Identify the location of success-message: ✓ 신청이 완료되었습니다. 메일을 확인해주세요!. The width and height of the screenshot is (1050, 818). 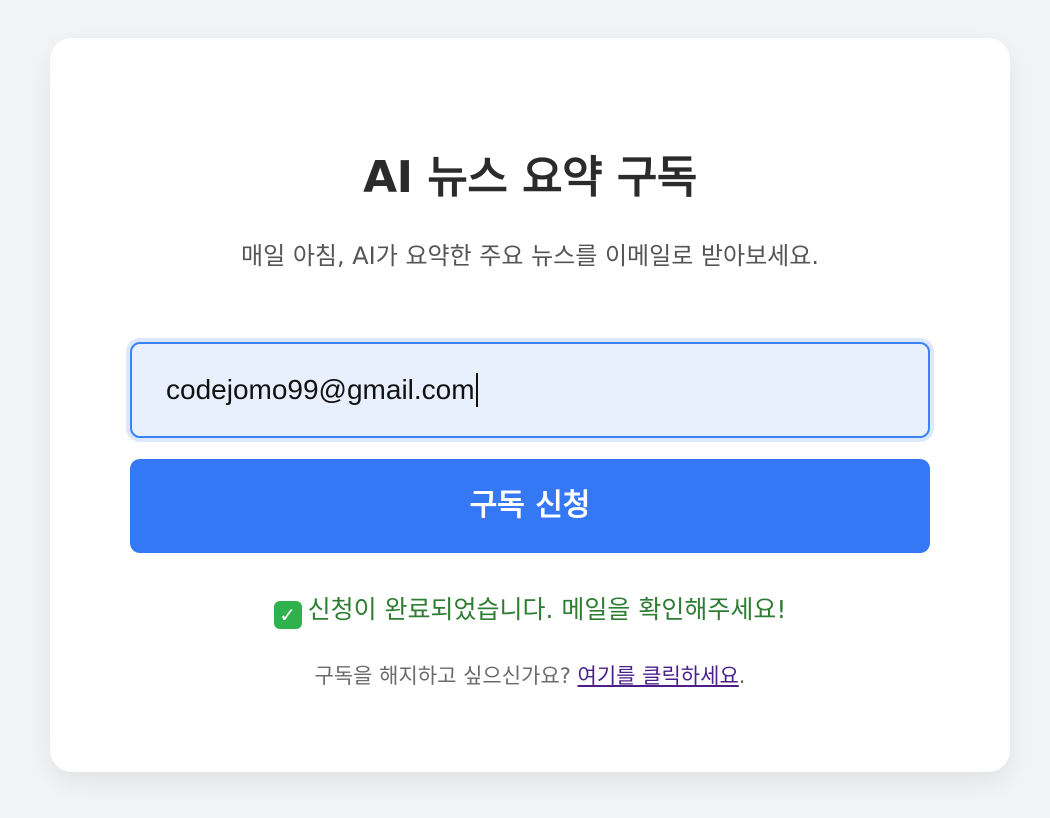
(530, 610).